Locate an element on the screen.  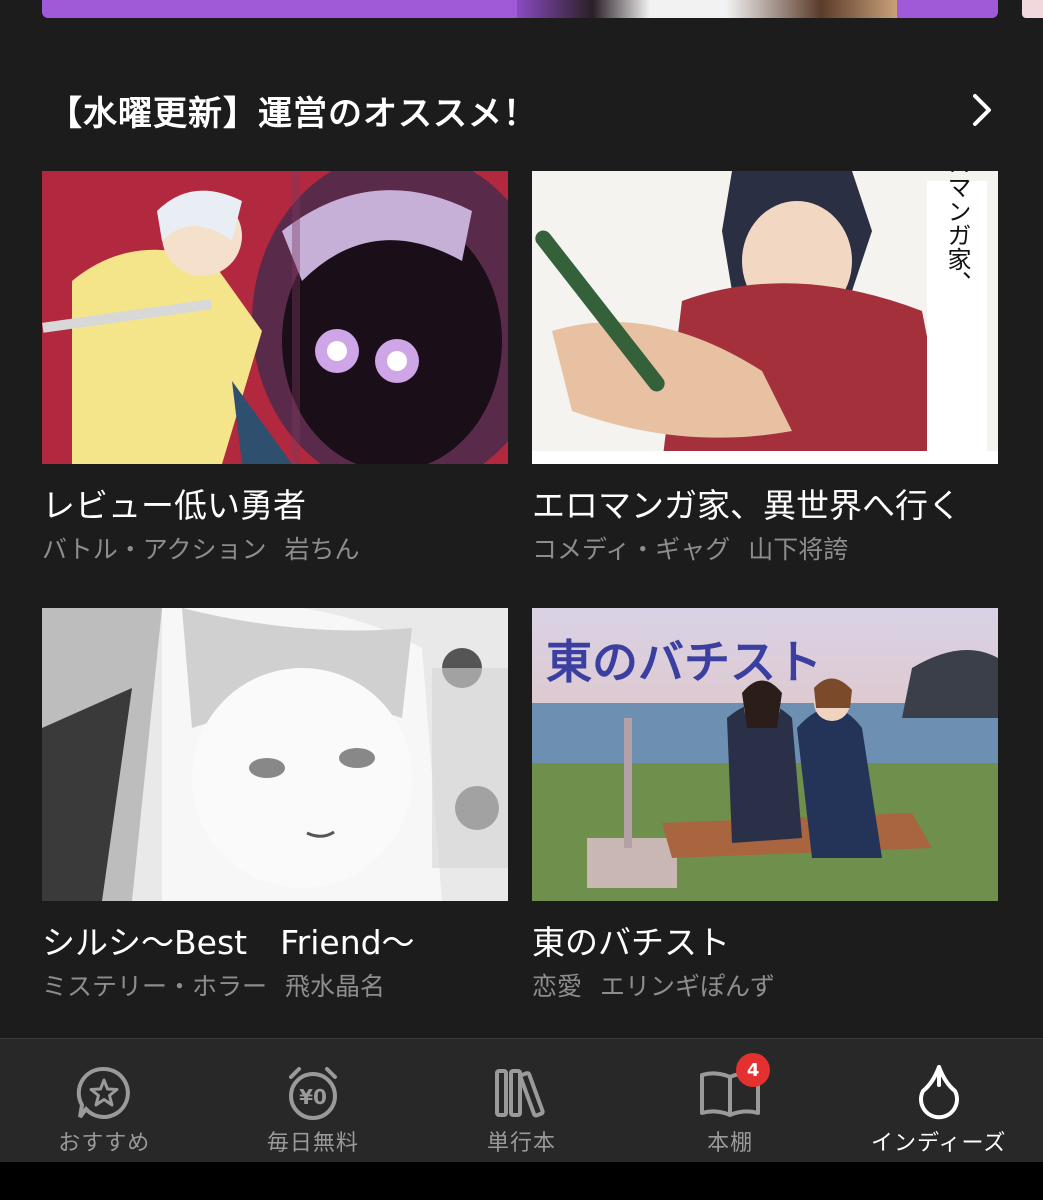
nav-item-daily-free: ¥0 毎日無料 is located at coordinates (313, 1101).